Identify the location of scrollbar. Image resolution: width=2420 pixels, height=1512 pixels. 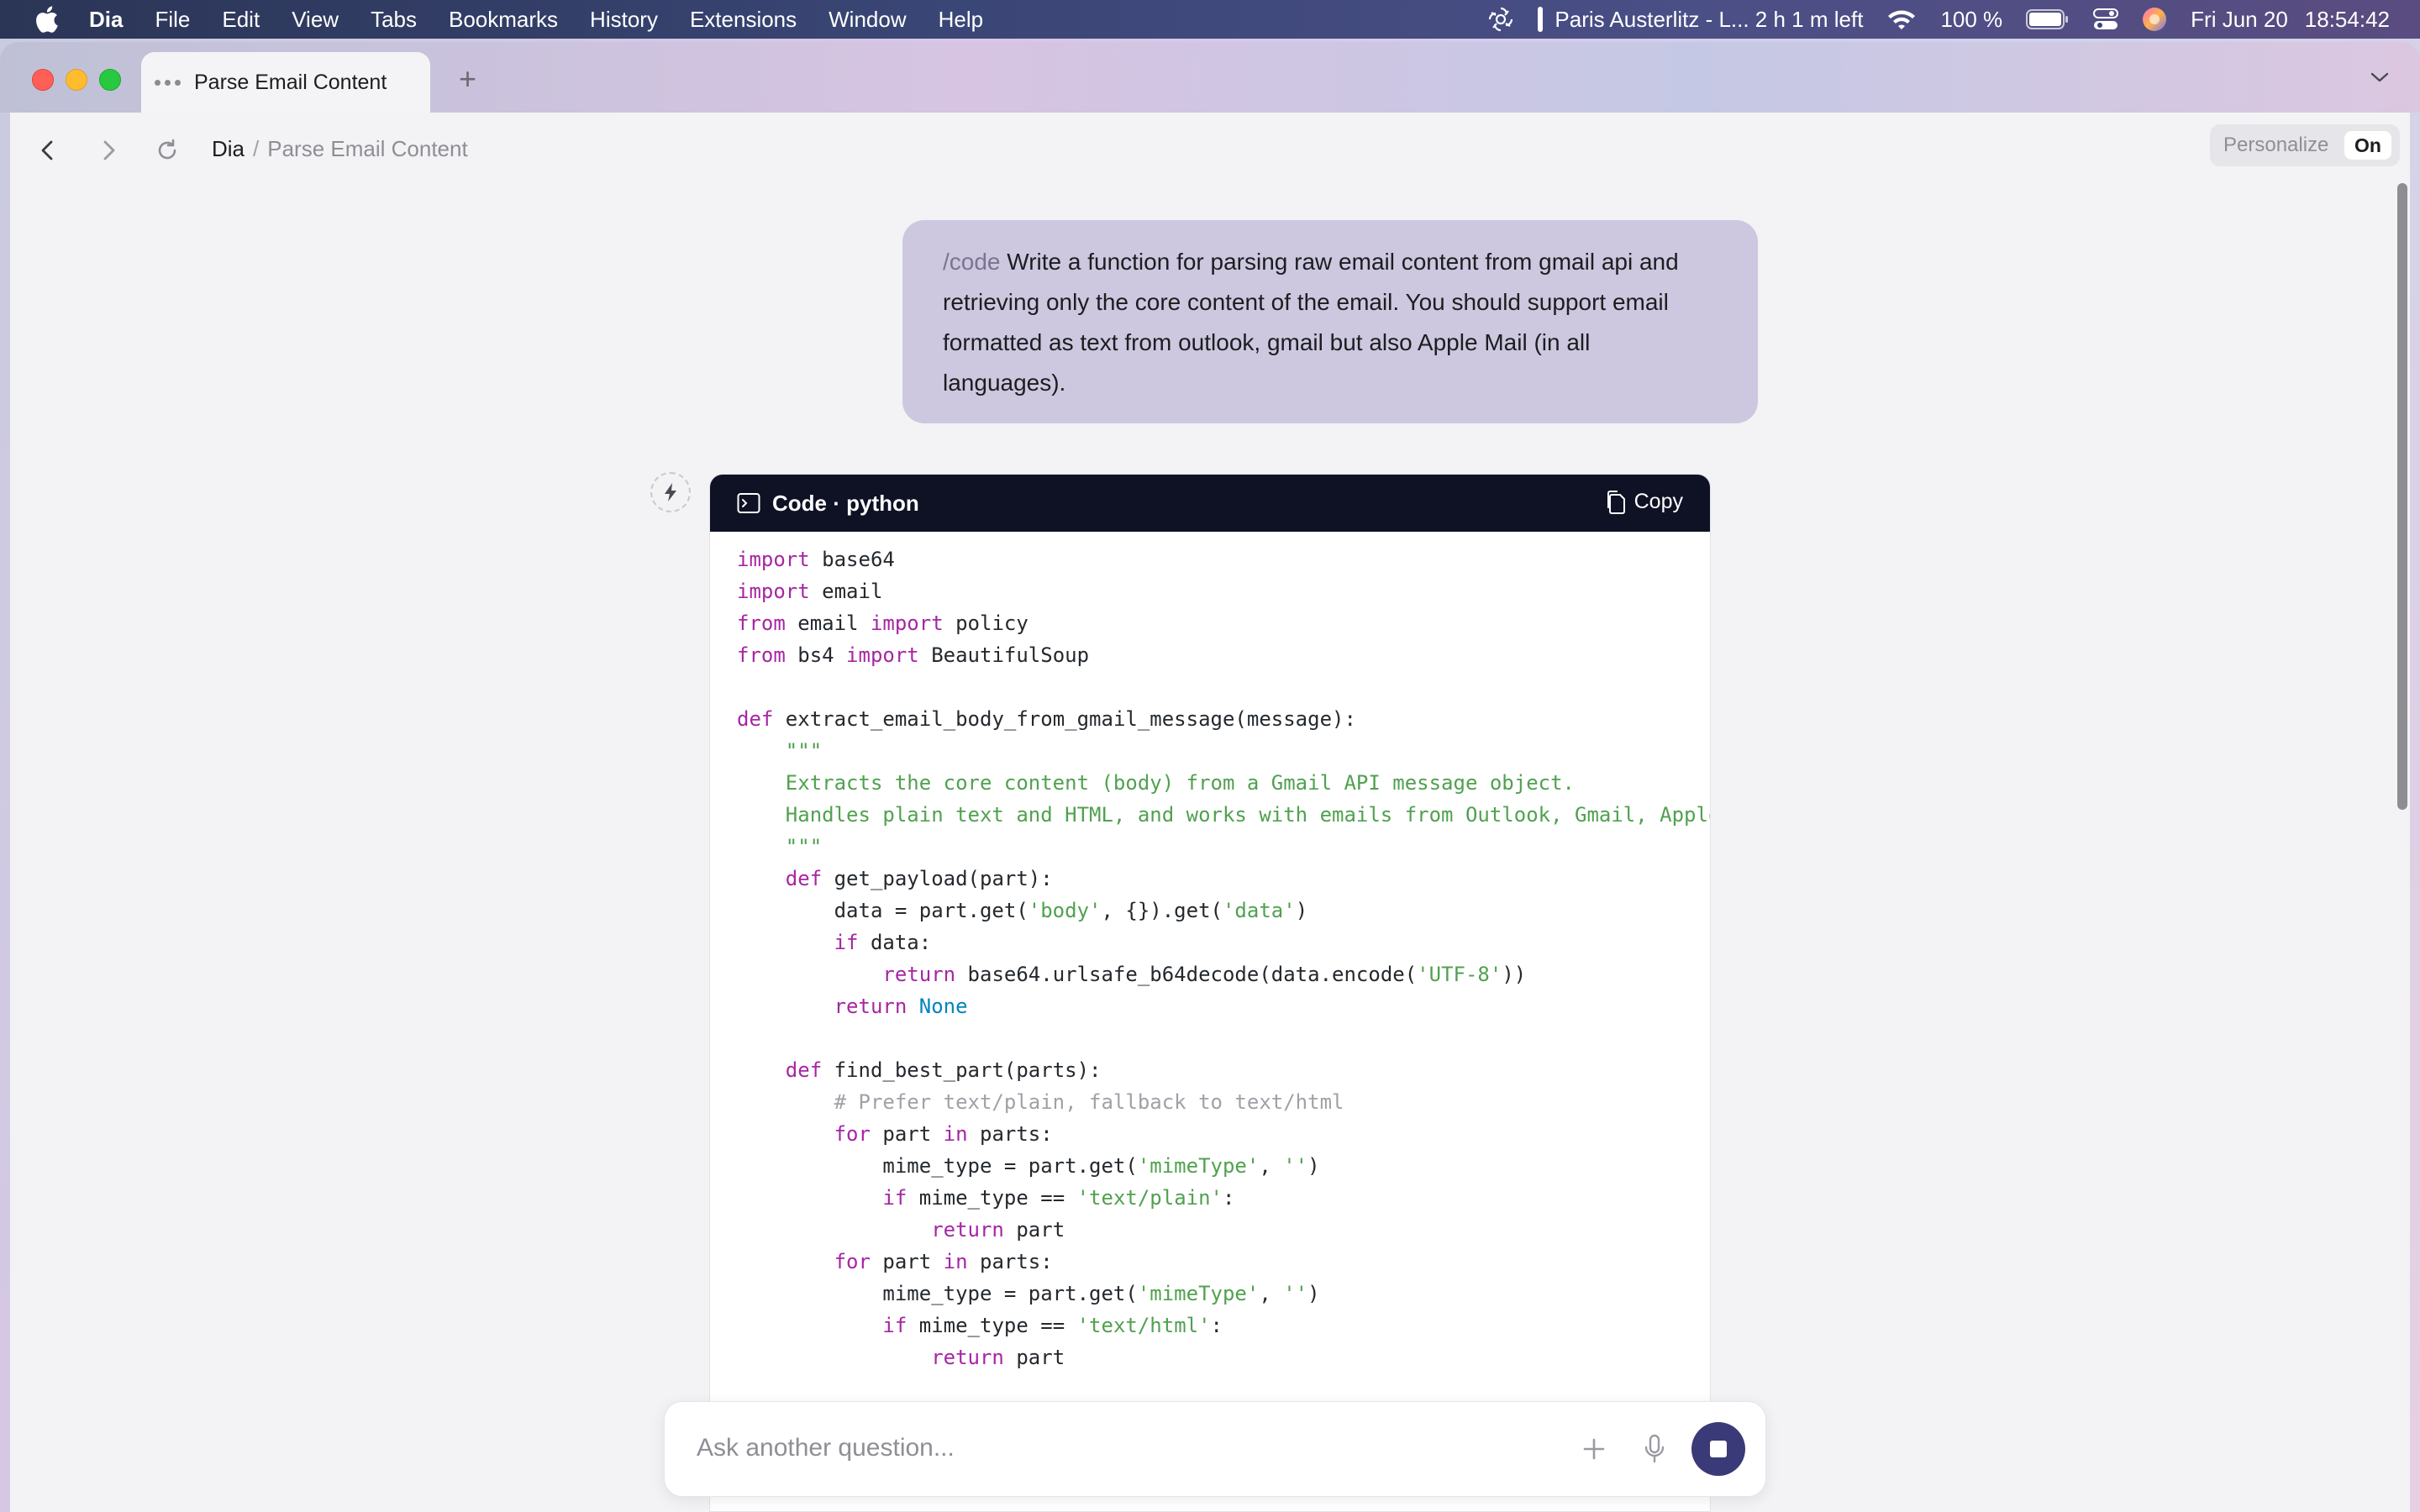
(2401, 838).